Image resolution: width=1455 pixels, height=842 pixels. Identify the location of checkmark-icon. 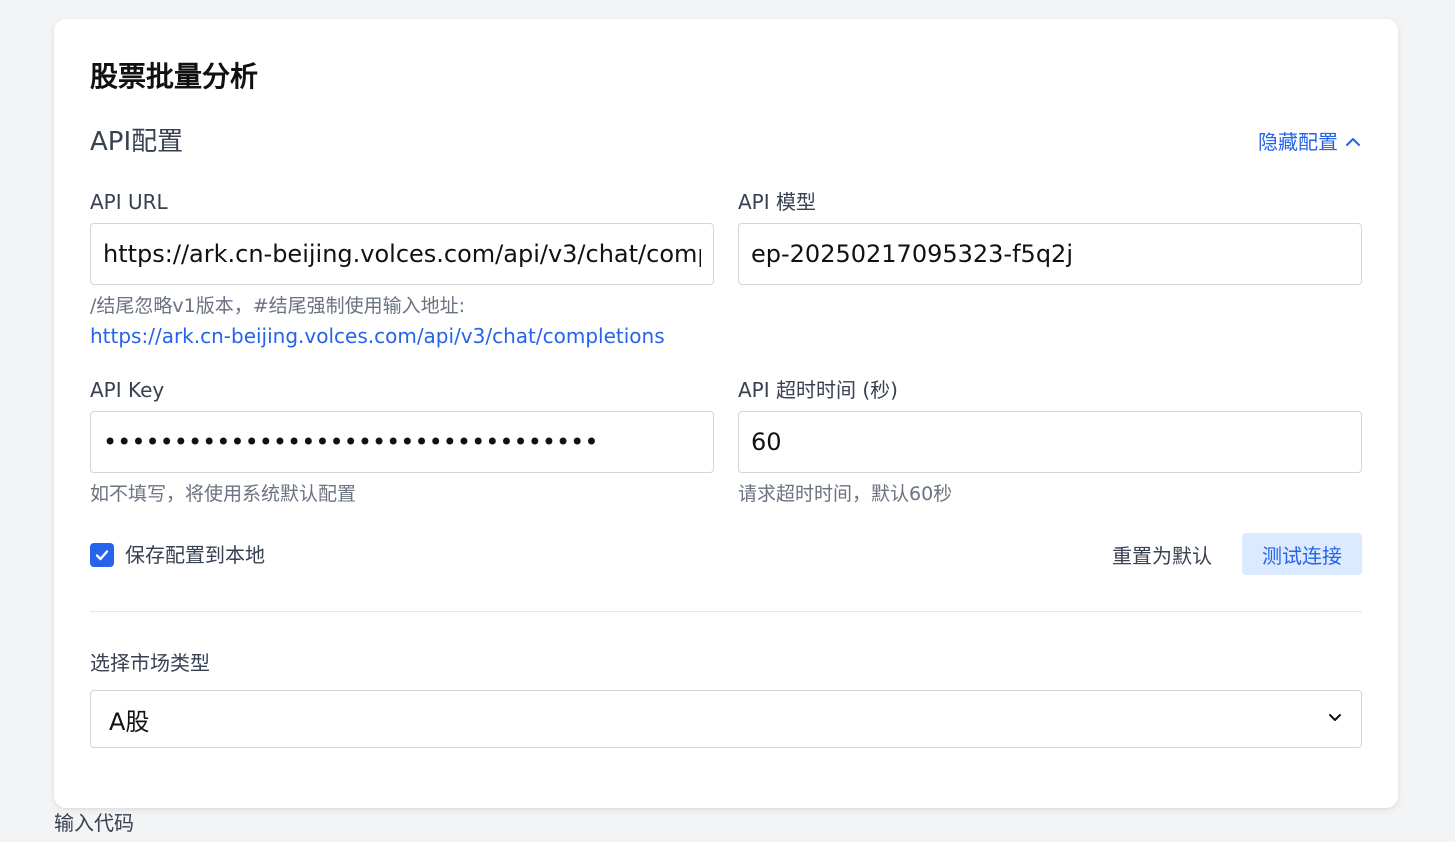
(102, 555).